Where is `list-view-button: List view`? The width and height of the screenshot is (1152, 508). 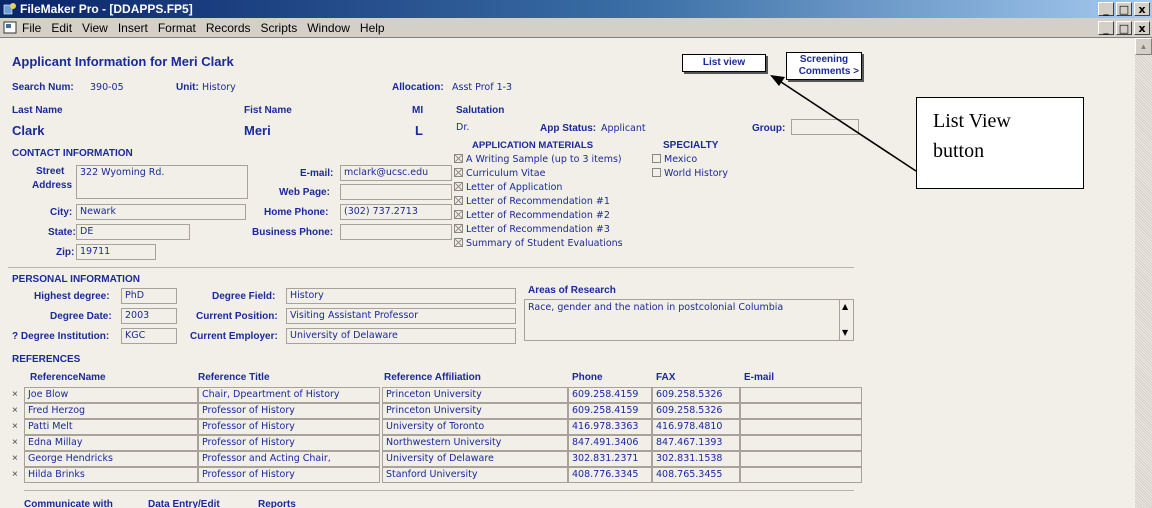
list-view-button: List view is located at coordinates (724, 63).